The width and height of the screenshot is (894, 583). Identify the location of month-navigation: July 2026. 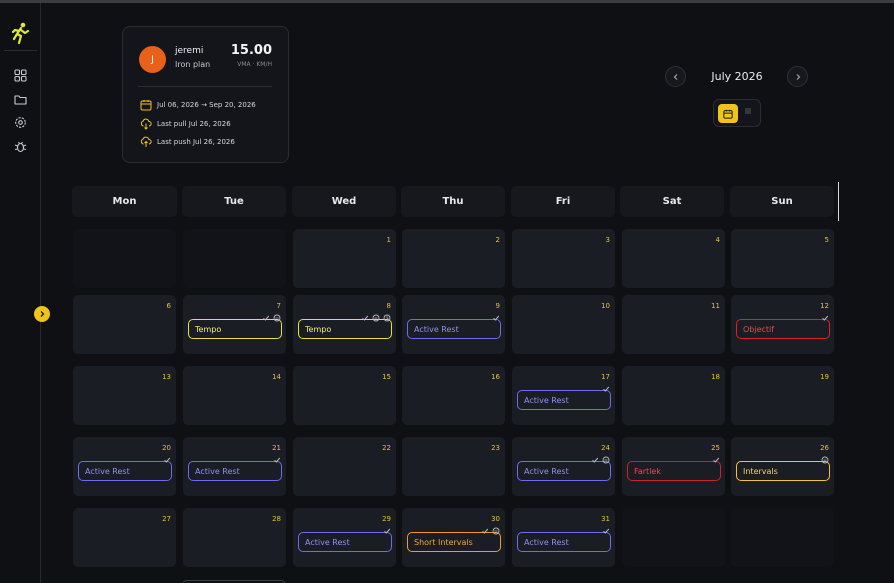
(737, 77).